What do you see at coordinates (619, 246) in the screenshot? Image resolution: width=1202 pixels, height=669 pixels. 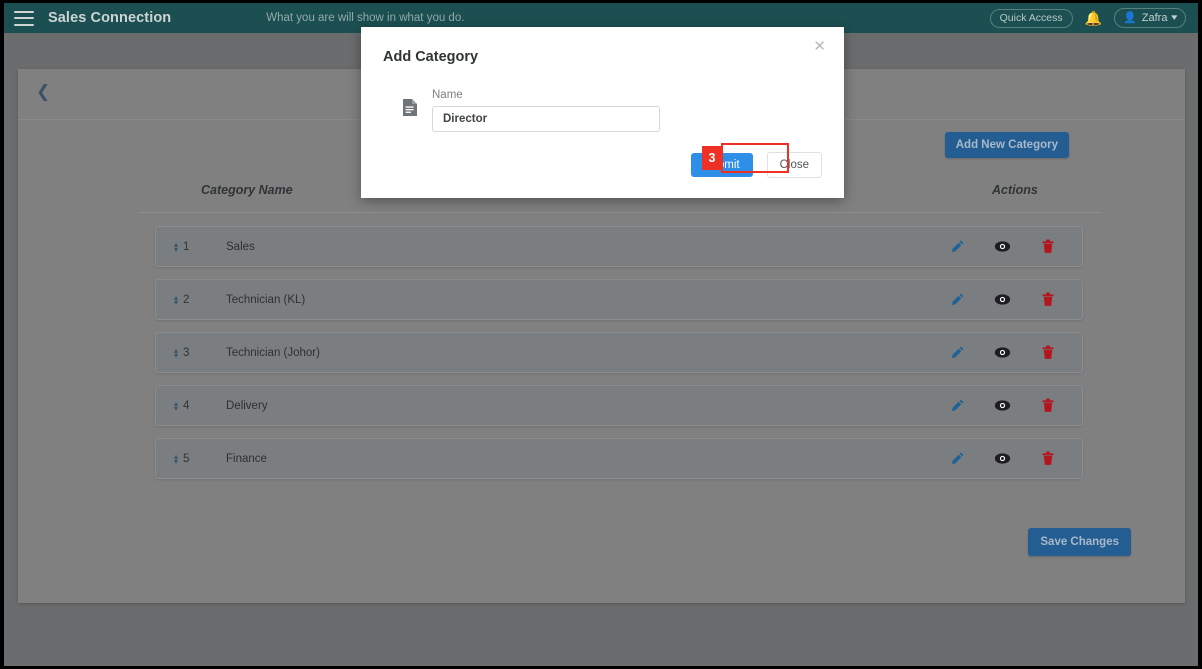 I see `table-row: ▴ ▾ 1 Sales` at bounding box center [619, 246].